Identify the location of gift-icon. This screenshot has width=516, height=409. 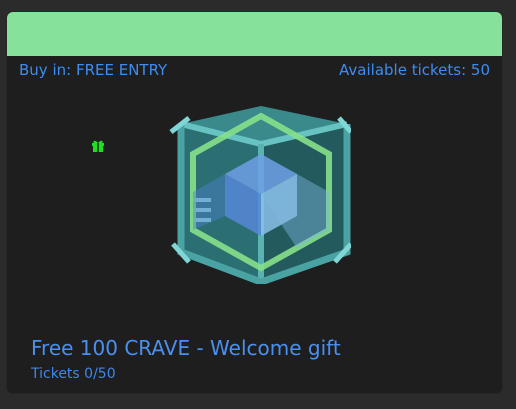
(98, 146).